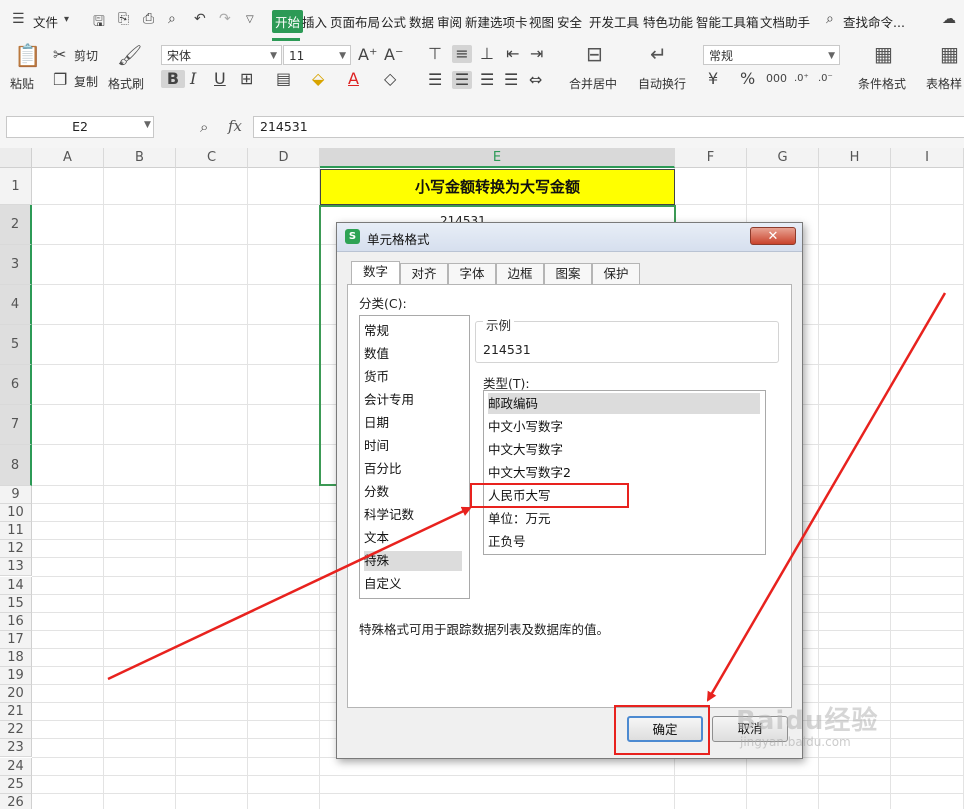  What do you see at coordinates (520, 274) in the screenshot?
I see `tab-border: 边框` at bounding box center [520, 274].